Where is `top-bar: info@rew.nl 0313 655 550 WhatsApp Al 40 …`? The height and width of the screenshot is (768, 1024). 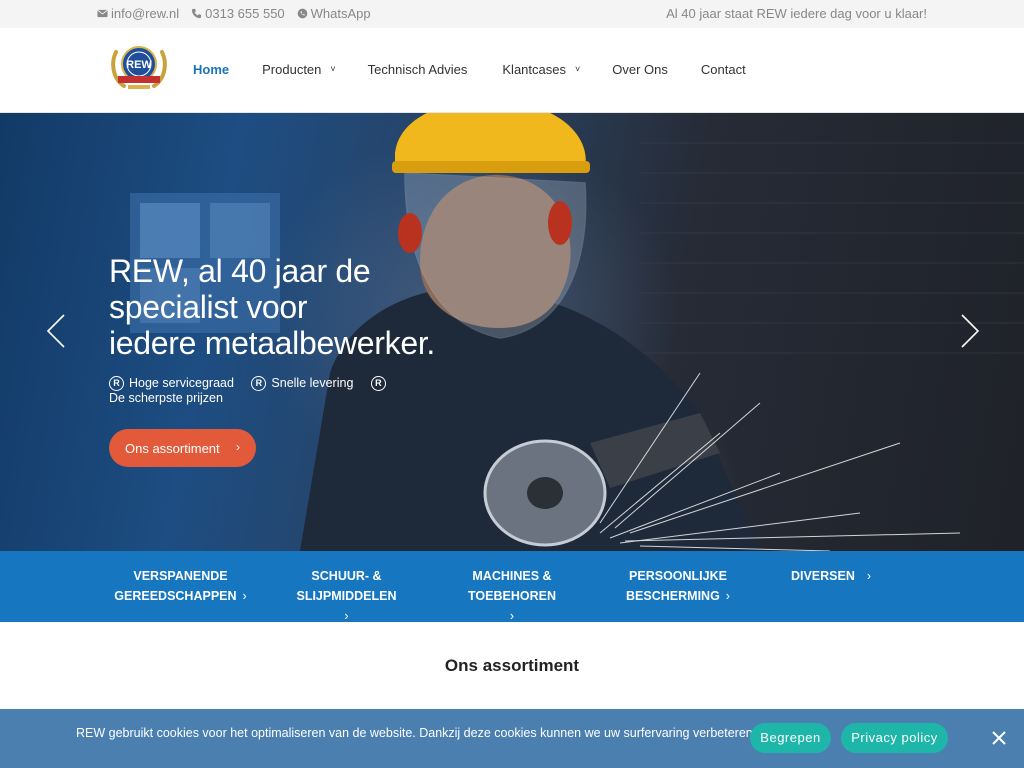 top-bar: info@rew.nl 0313 655 550 WhatsApp Al 40 … is located at coordinates (512, 14).